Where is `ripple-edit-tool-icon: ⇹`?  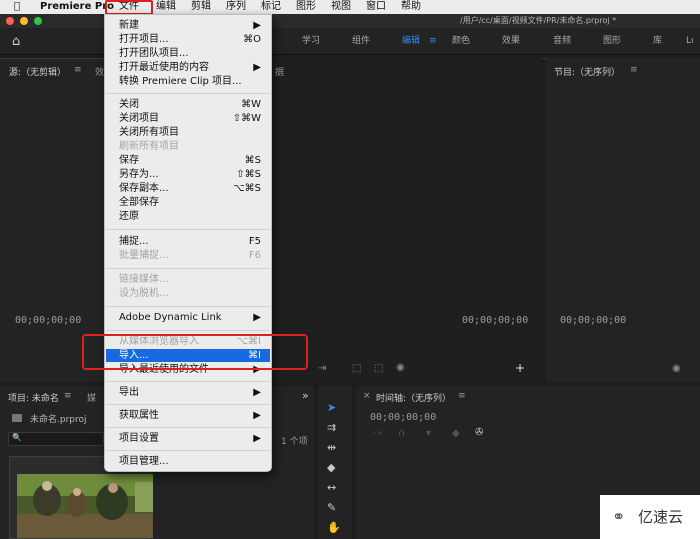
ripple-edit-tool-icon: ⇹ is located at coordinates (331, 447).